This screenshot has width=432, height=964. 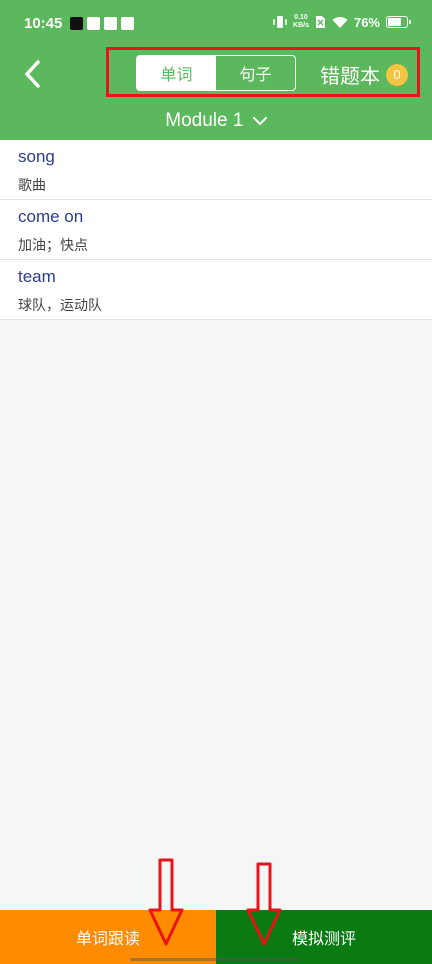 What do you see at coordinates (215, 959) in the screenshot?
I see `home-indicator` at bounding box center [215, 959].